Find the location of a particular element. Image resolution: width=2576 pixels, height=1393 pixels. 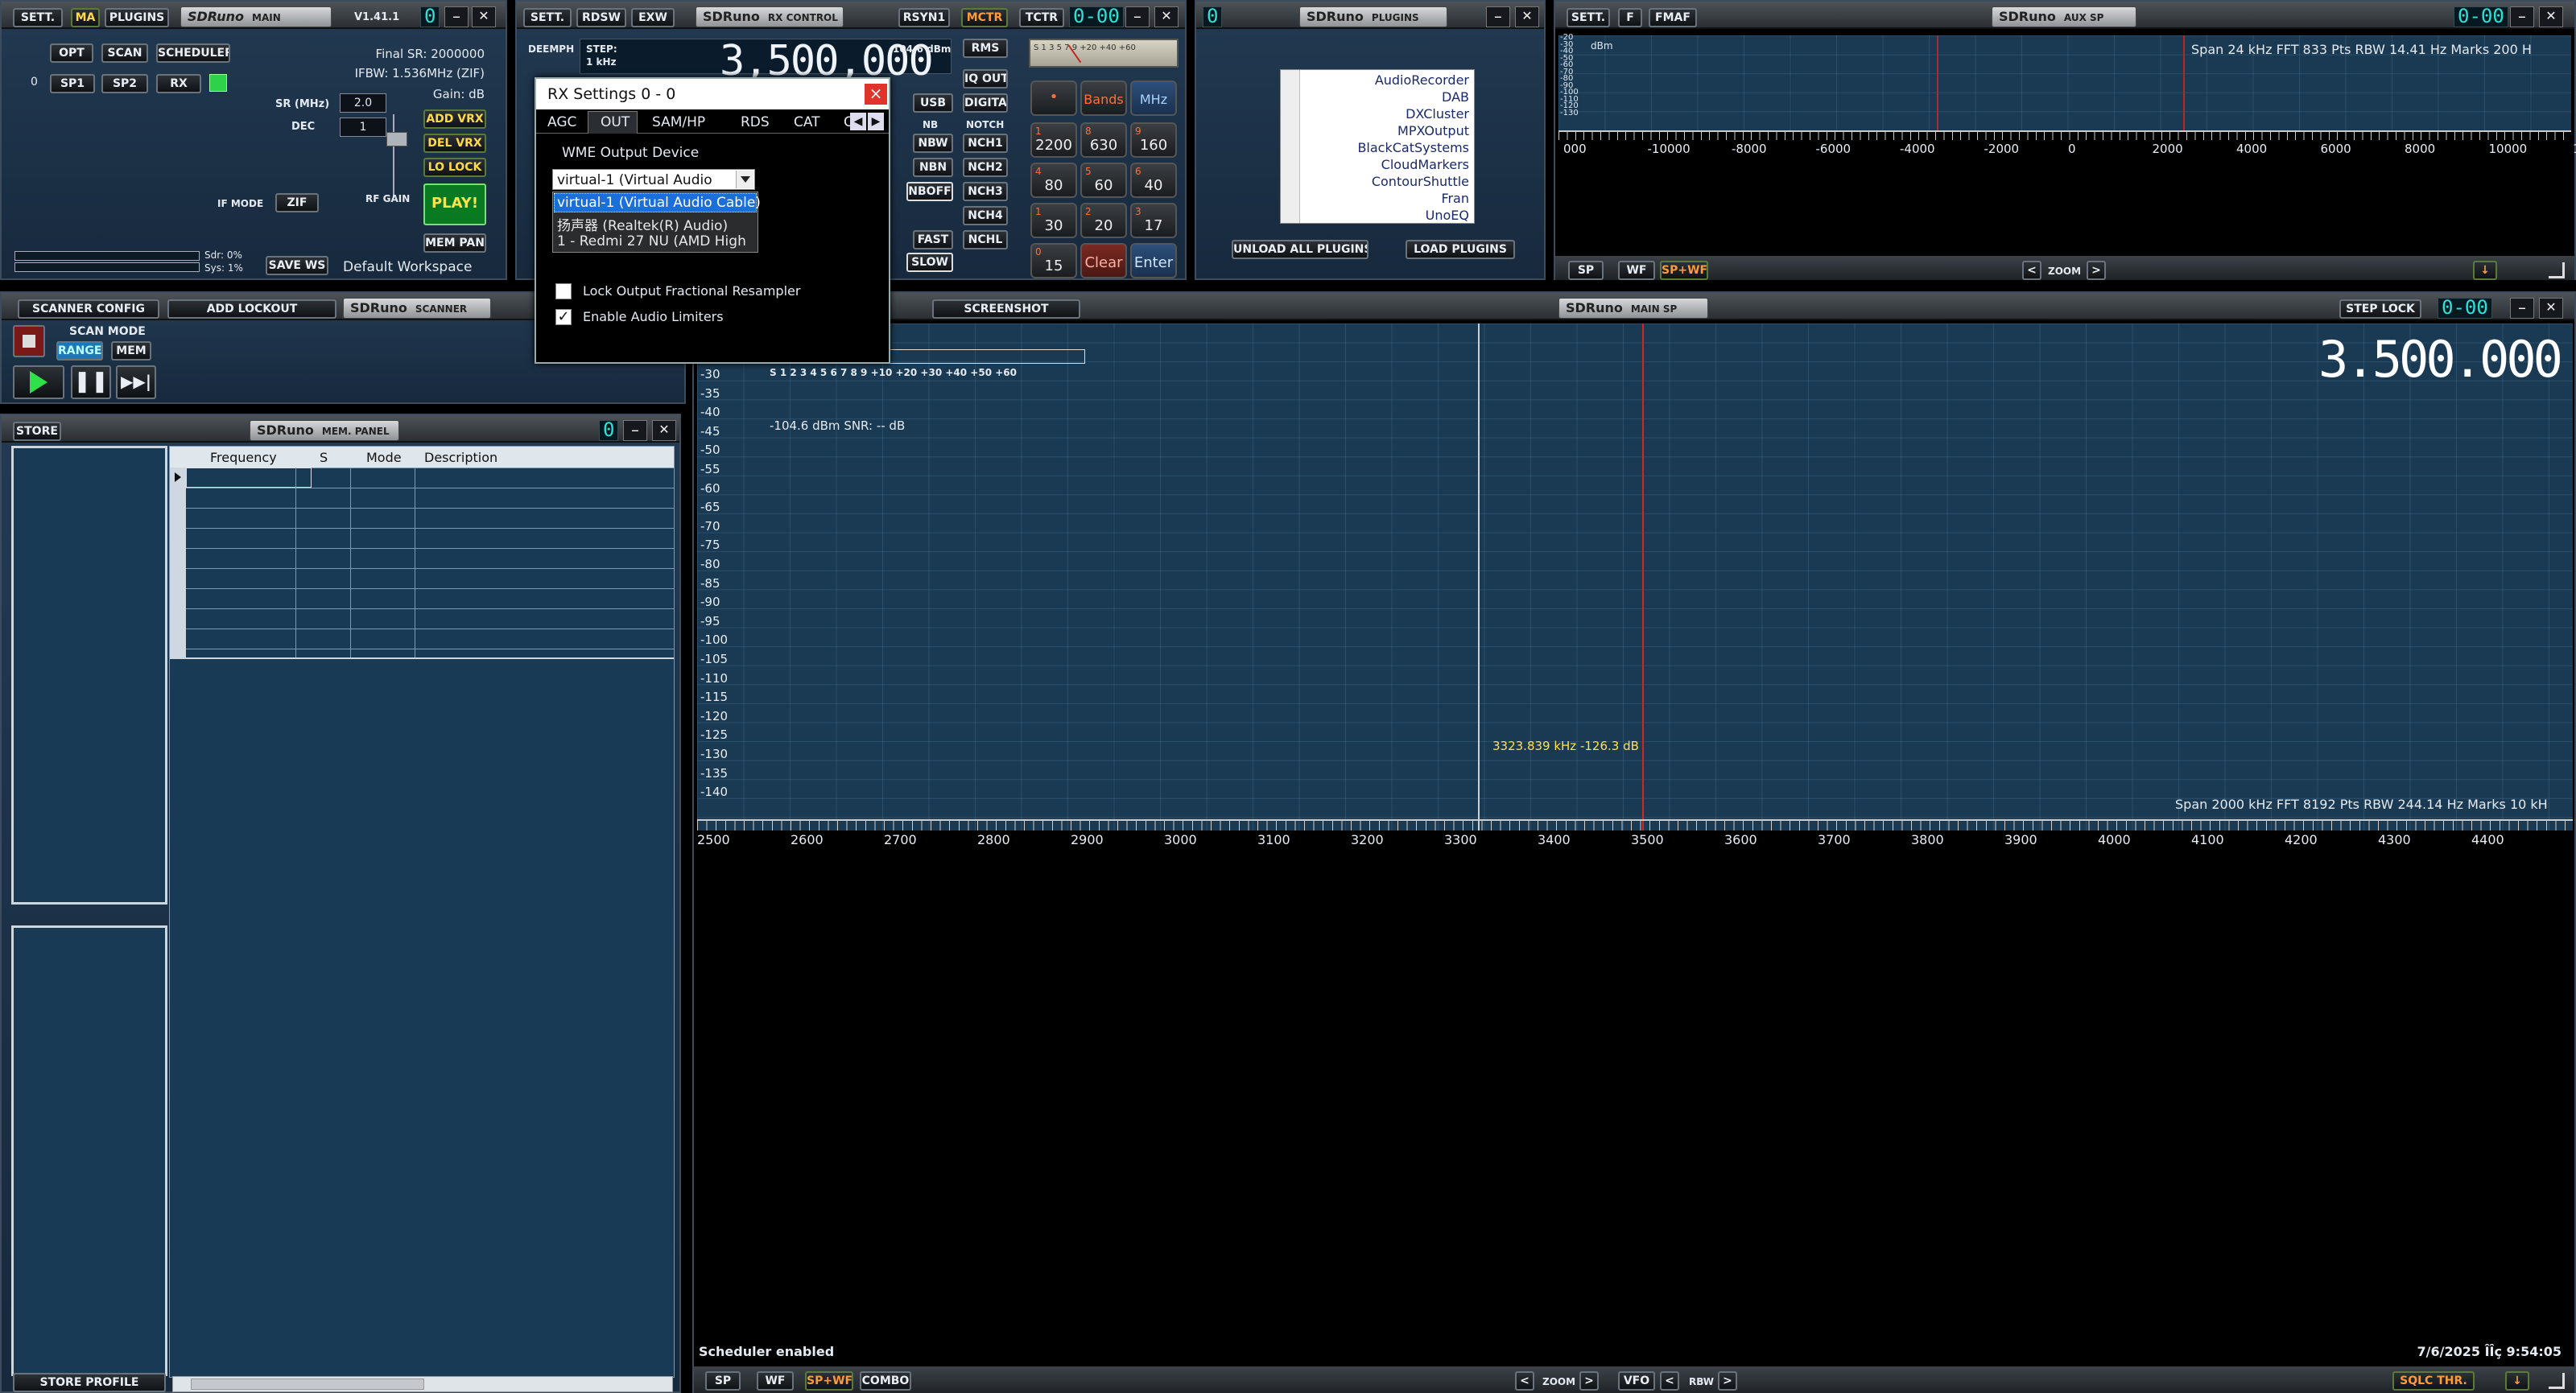

select-chevron-down-icon is located at coordinates (744, 179).